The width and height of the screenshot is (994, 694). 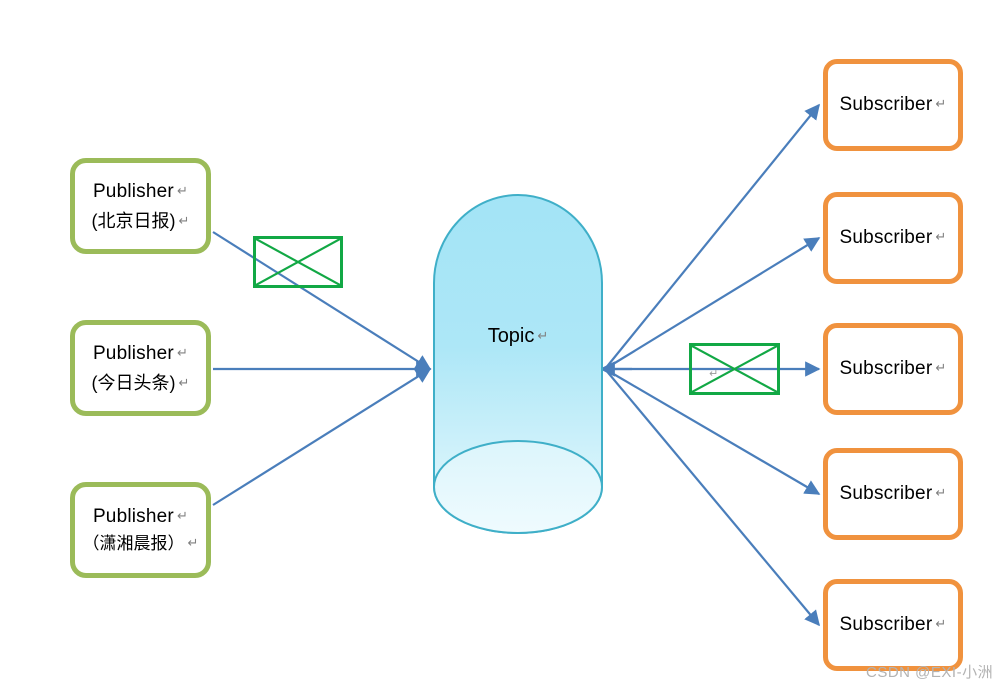 I want to click on message-icon-deliver: ↵, so click(x=734, y=369).